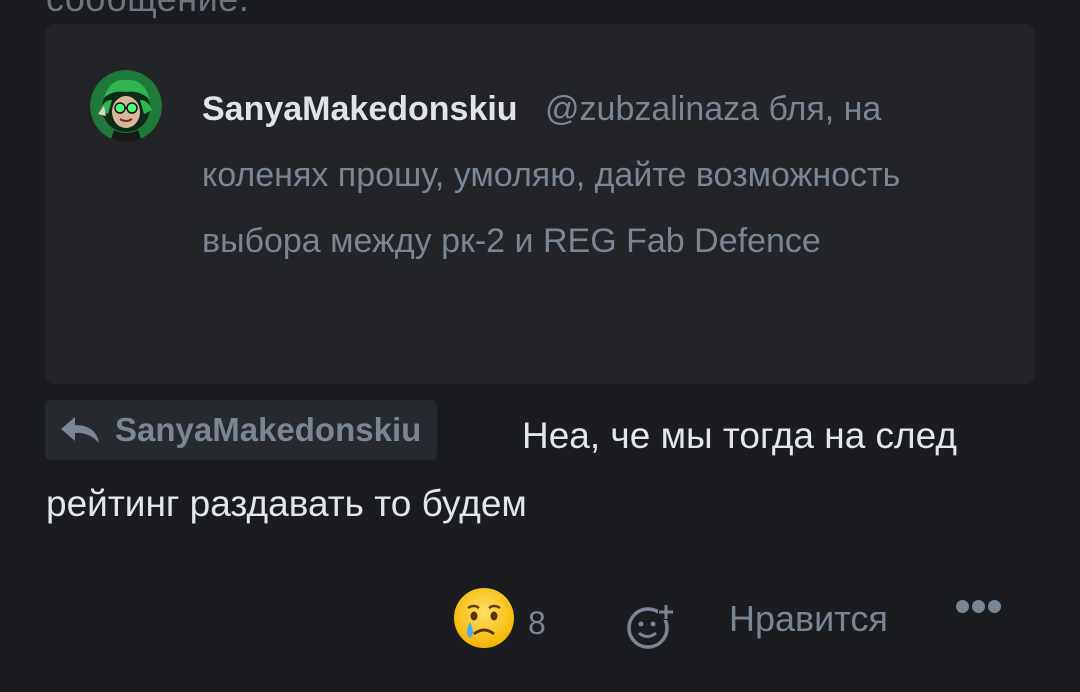 The height and width of the screenshot is (692, 1080). I want to click on reply-to-chip: SanyaMakedonskiu, so click(241, 430).